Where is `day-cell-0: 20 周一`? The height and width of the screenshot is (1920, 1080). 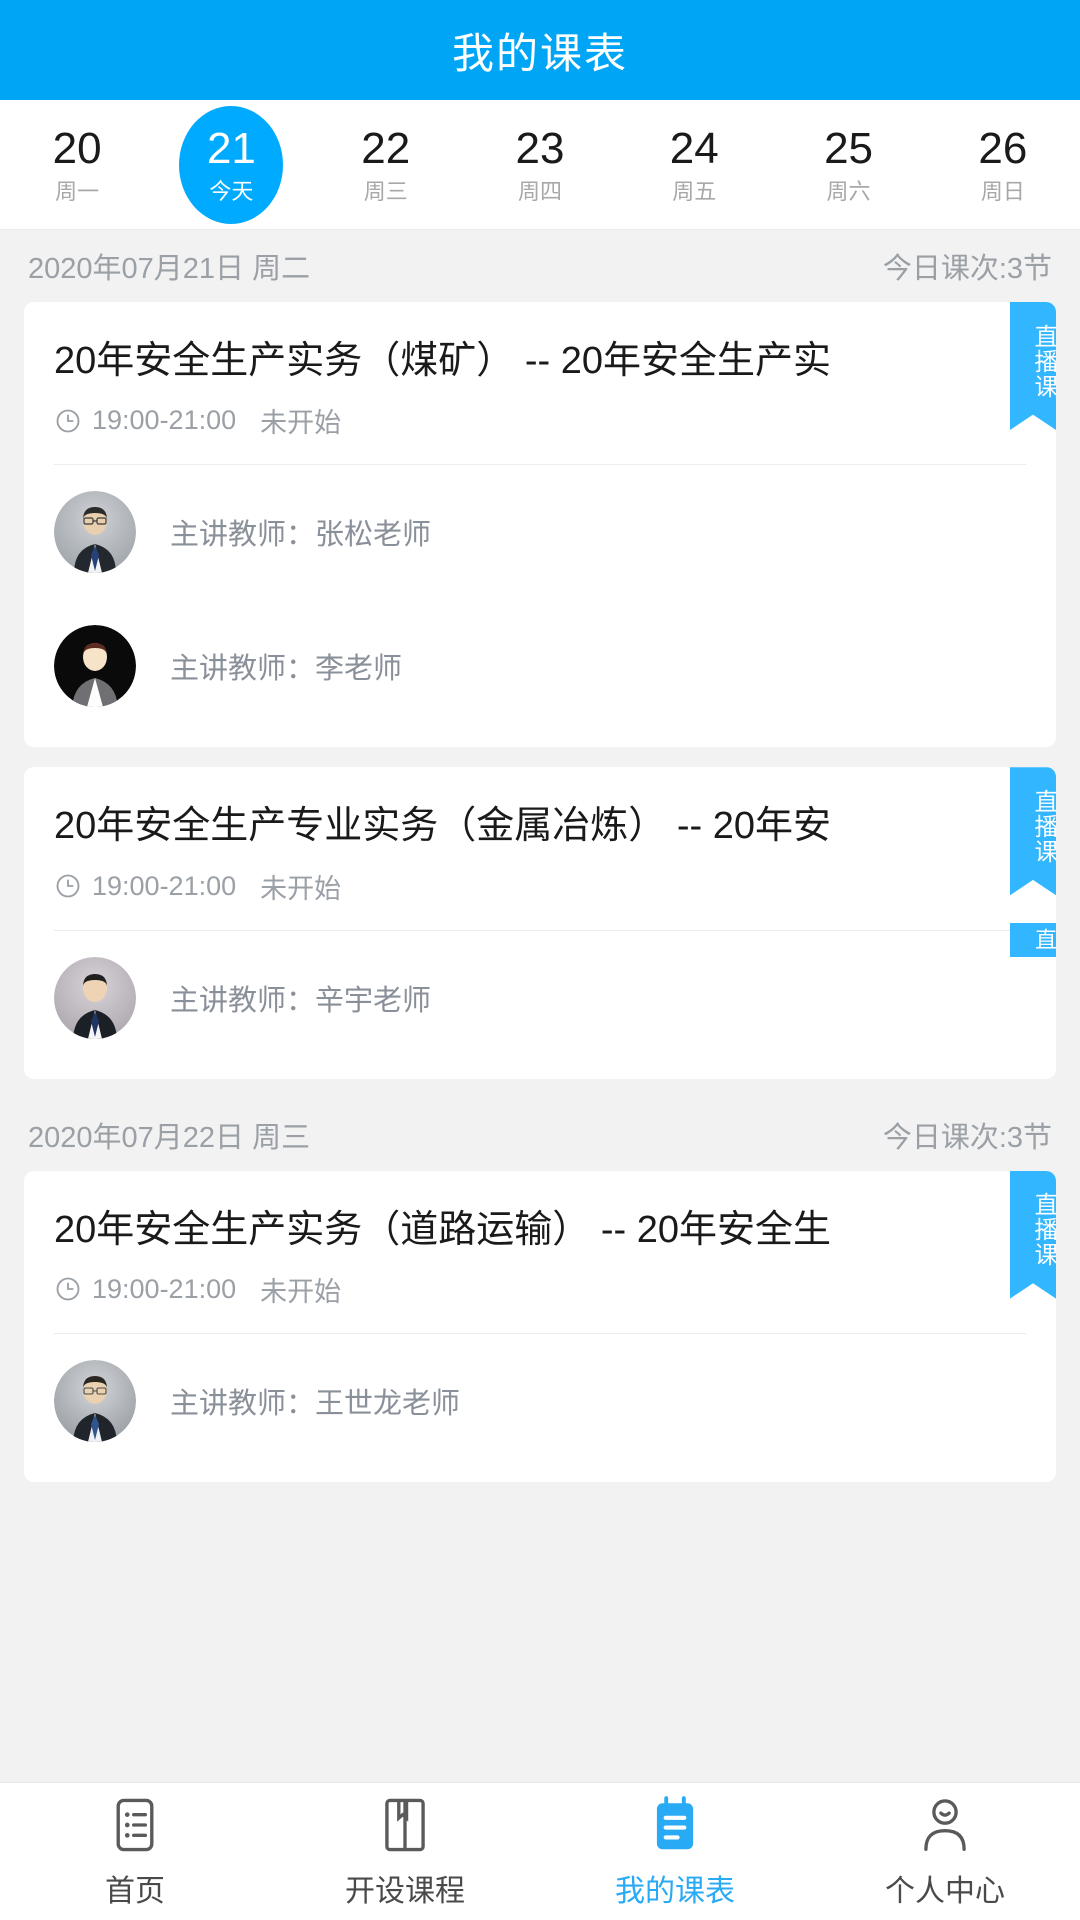
day-cell-0: 20 周一 is located at coordinates (77, 165).